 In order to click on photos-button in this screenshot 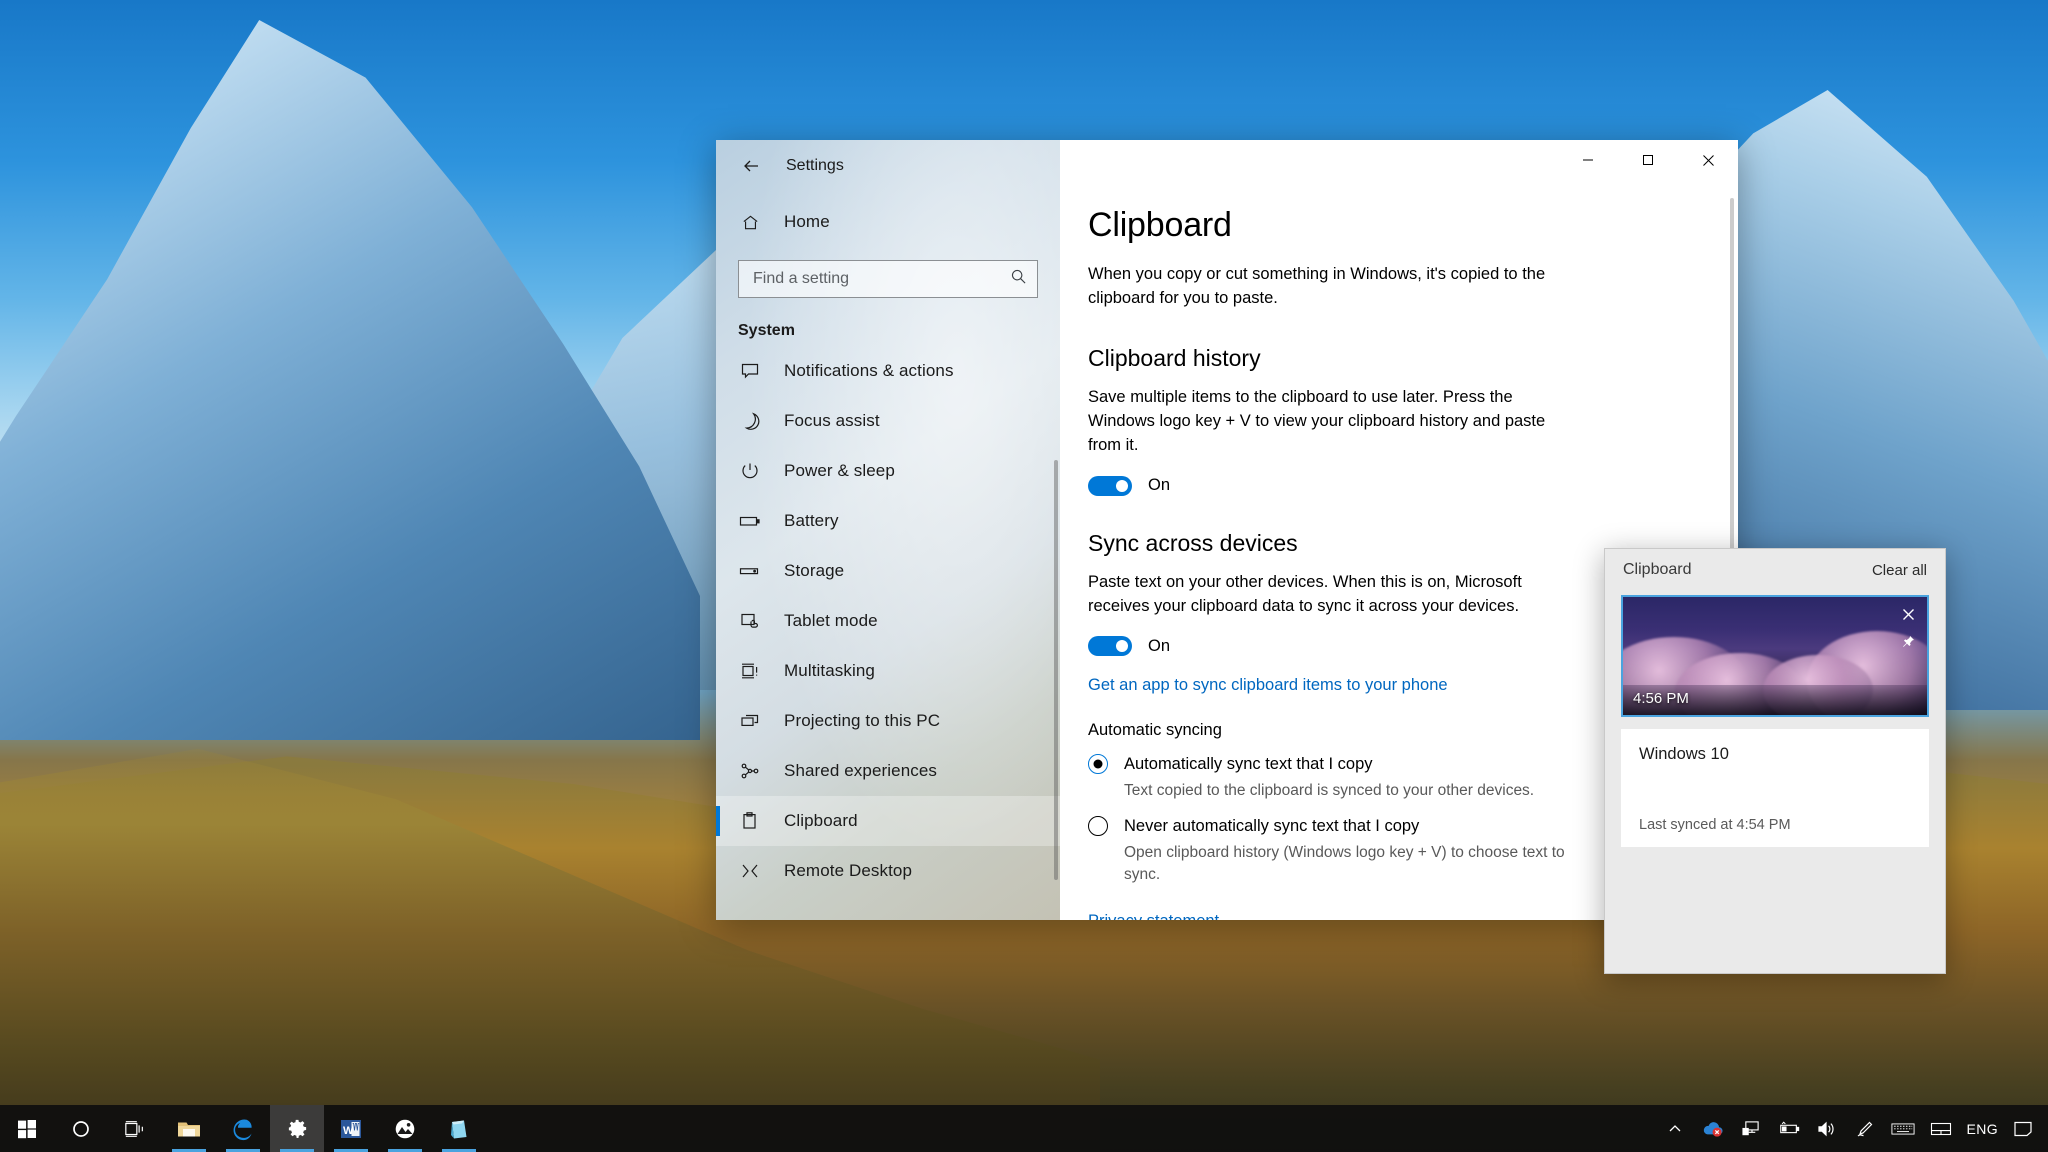, I will do `click(405, 1128)`.